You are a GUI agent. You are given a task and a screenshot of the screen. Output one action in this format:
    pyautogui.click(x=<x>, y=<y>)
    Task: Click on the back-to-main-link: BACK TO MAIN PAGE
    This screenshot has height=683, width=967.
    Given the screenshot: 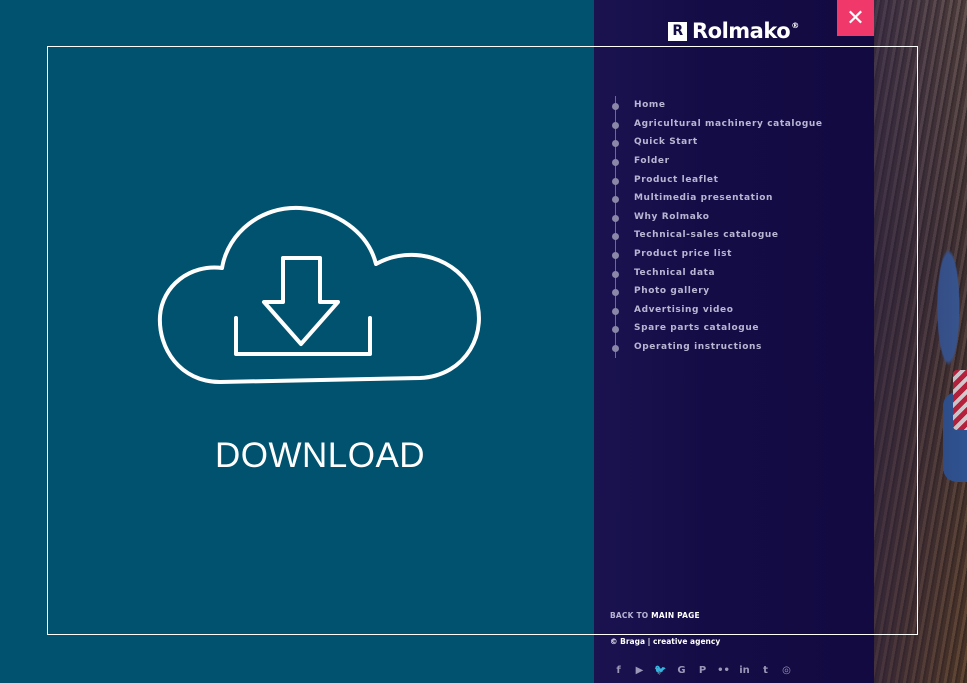 What is the action you would take?
    pyautogui.click(x=655, y=615)
    